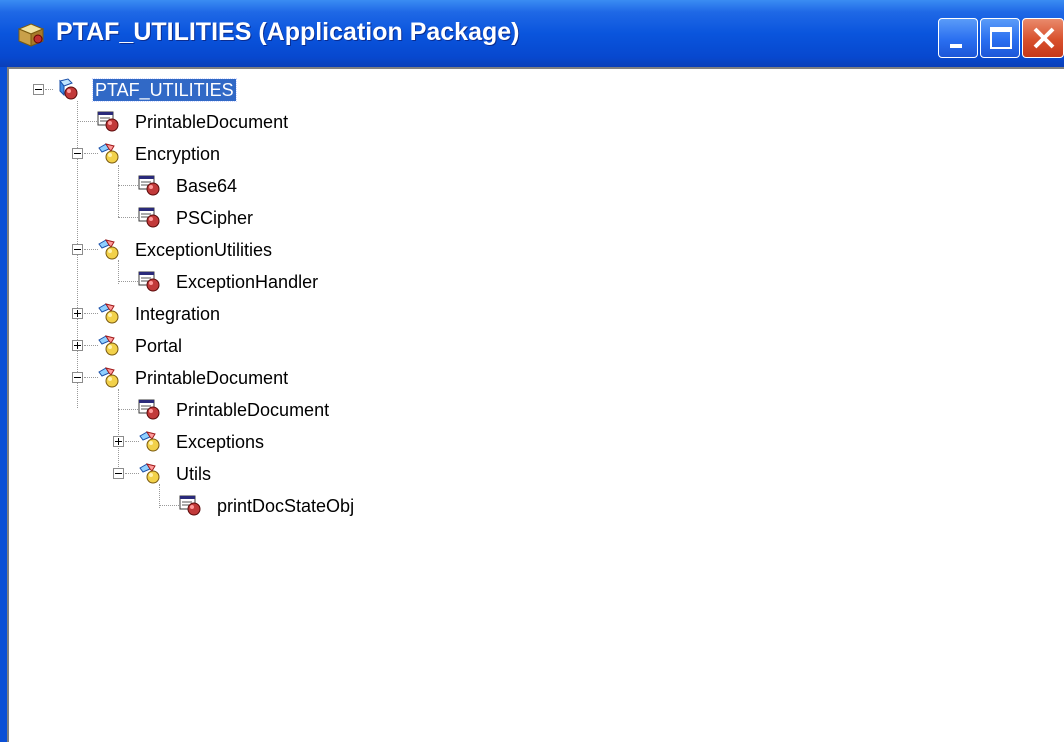  What do you see at coordinates (211, 378) in the screenshot?
I see `tree-node-package: PrintableDocument` at bounding box center [211, 378].